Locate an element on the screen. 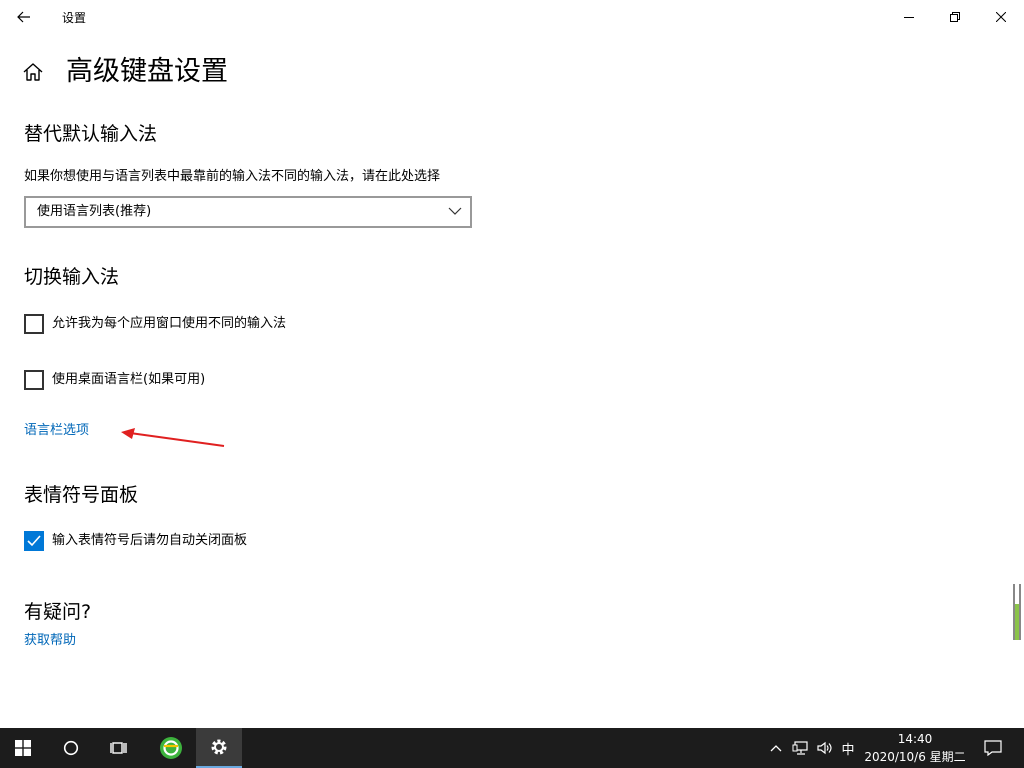 The width and height of the screenshot is (1024, 768). task-view-icon is located at coordinates (118, 748).